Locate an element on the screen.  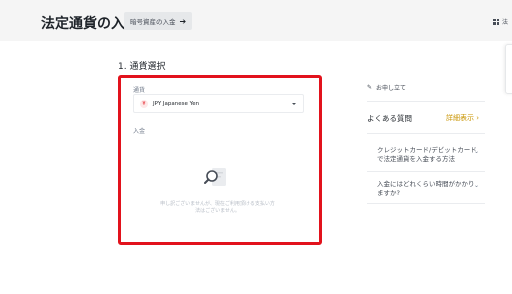
pencil-icon: ✎ is located at coordinates (370, 87).